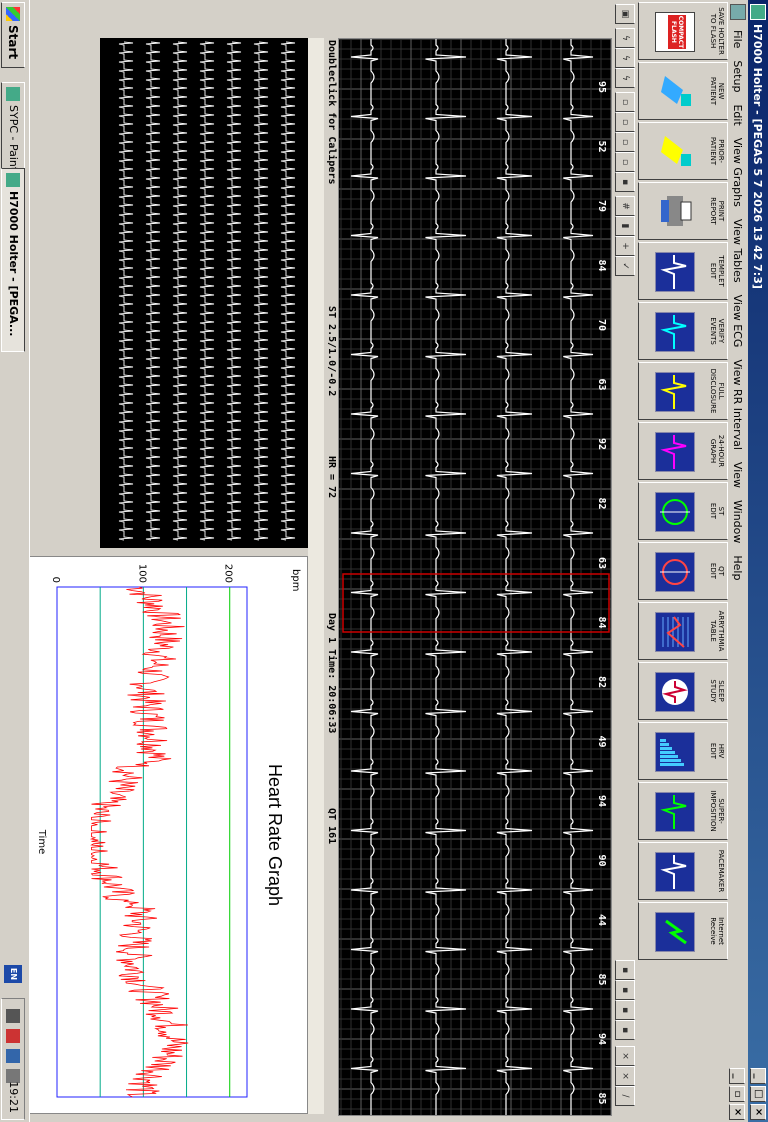 The height and width of the screenshot is (1122, 768). I want to click on superimposition-label: SUPER- IMPOSITION, so click(717, 811).